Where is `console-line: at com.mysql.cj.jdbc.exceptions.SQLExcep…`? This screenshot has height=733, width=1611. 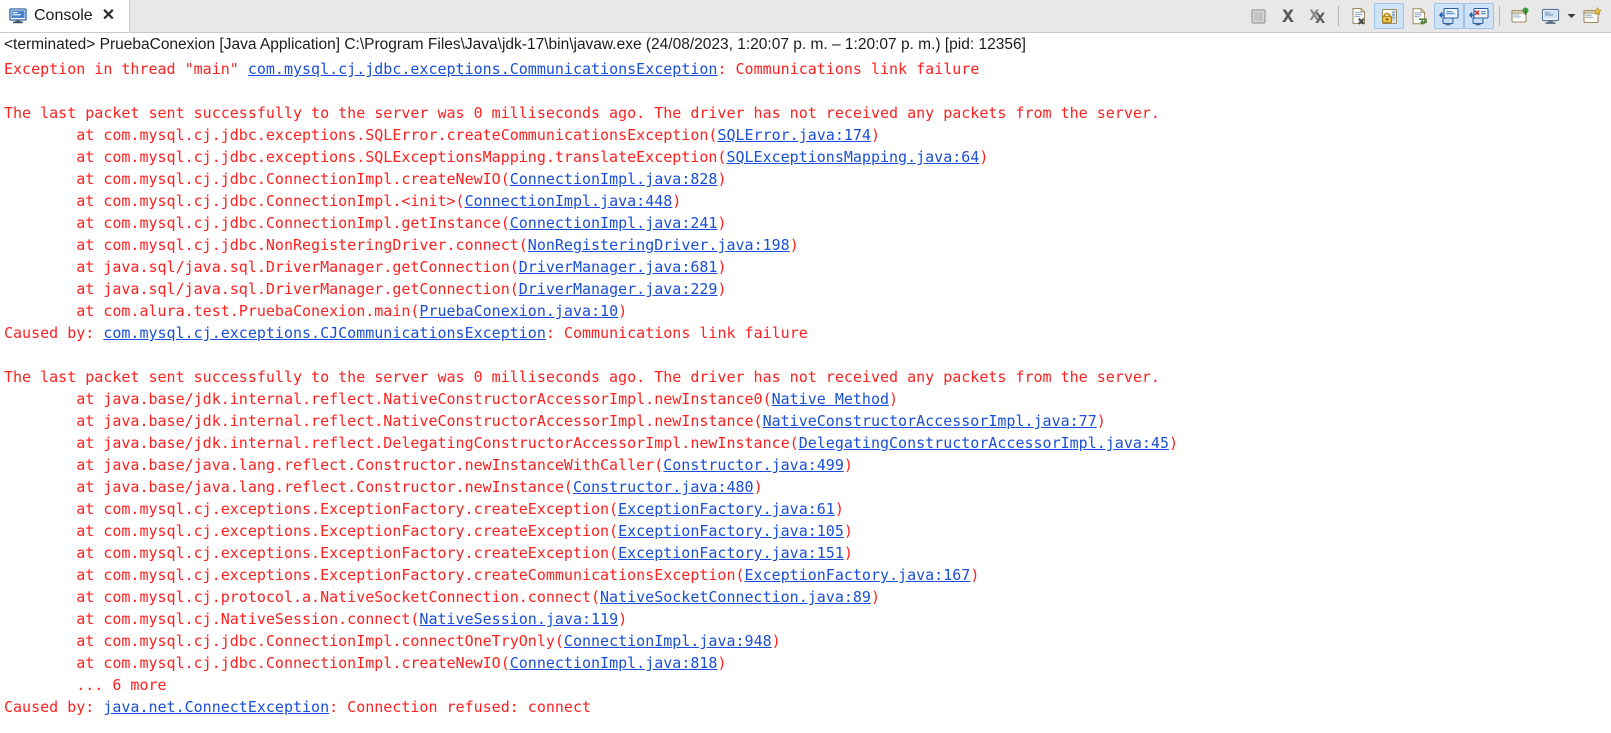 console-line: at com.mysql.cj.jdbc.exceptions.SQLExcep… is located at coordinates (805, 157).